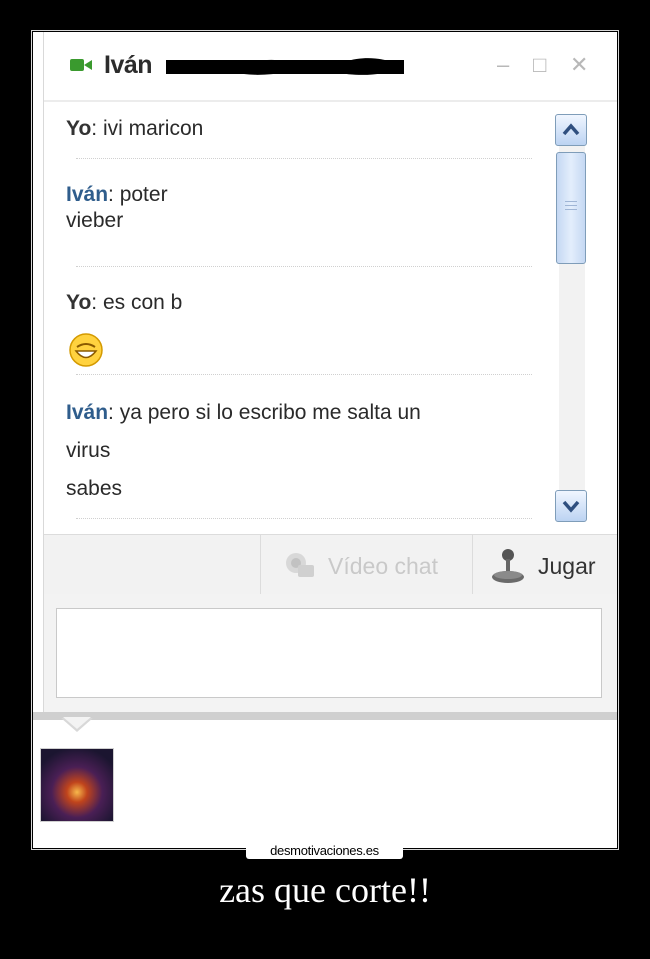 Image resolution: width=650 pixels, height=959 pixels. I want to click on message-input, so click(329, 653).